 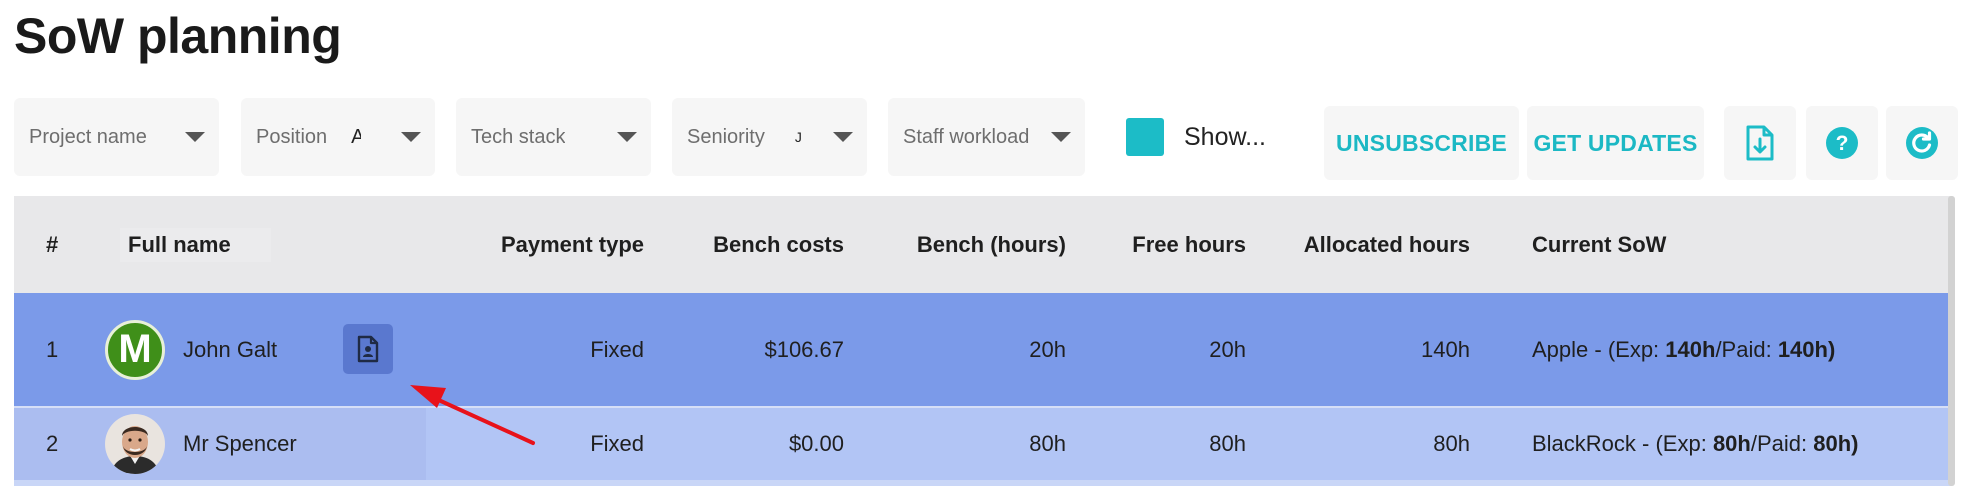 I want to click on column-header-index: #, so click(x=66, y=244).